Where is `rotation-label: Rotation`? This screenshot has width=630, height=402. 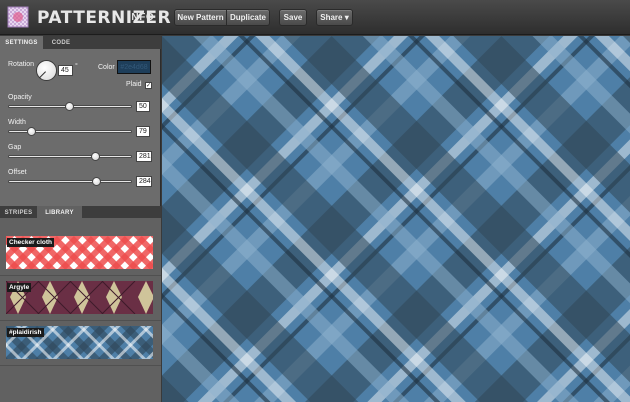
rotation-label: Rotation is located at coordinates (21, 64).